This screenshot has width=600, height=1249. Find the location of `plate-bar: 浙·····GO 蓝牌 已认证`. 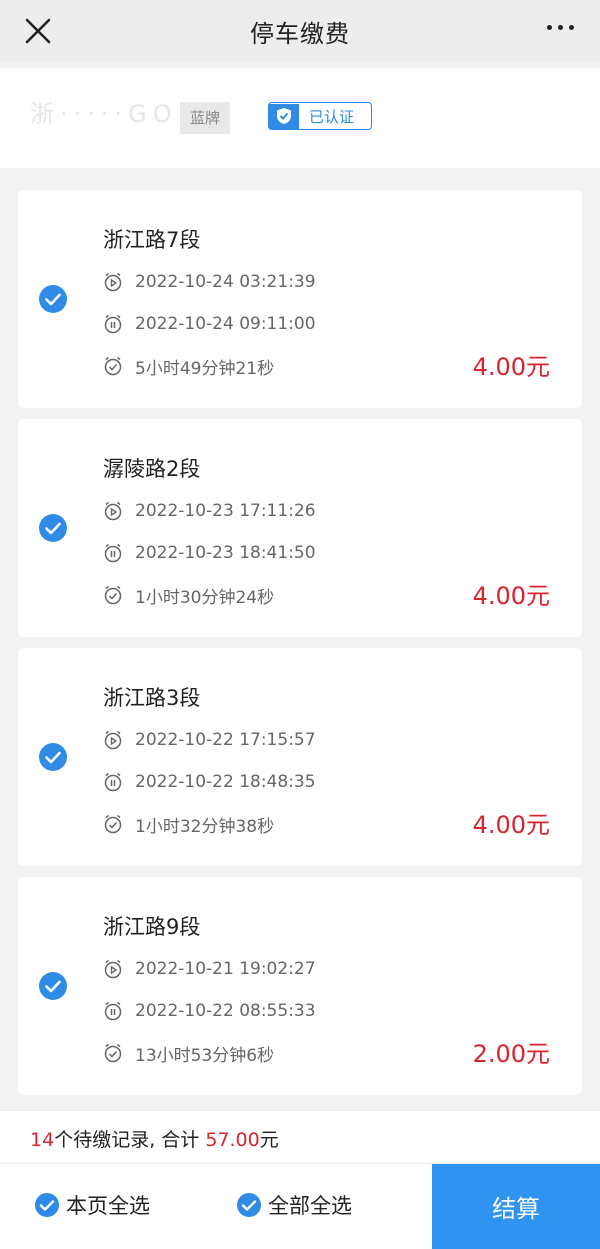

plate-bar: 浙·····GO 蓝牌 已认证 is located at coordinates (300, 118).